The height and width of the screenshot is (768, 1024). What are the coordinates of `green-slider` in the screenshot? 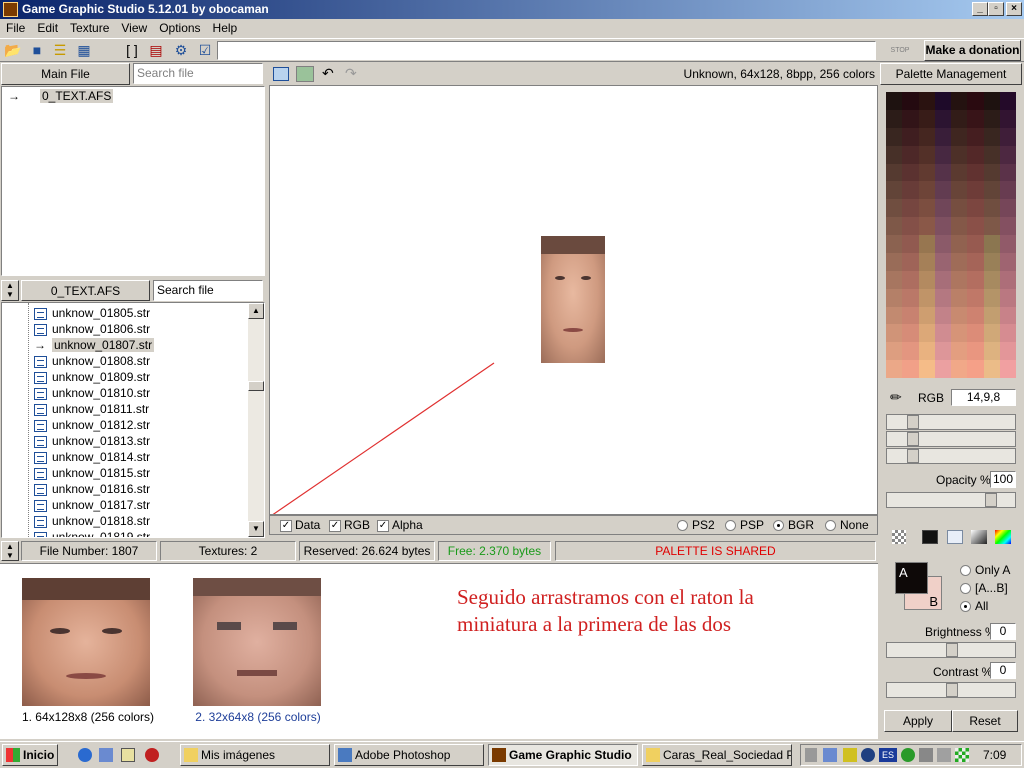 It's located at (951, 439).